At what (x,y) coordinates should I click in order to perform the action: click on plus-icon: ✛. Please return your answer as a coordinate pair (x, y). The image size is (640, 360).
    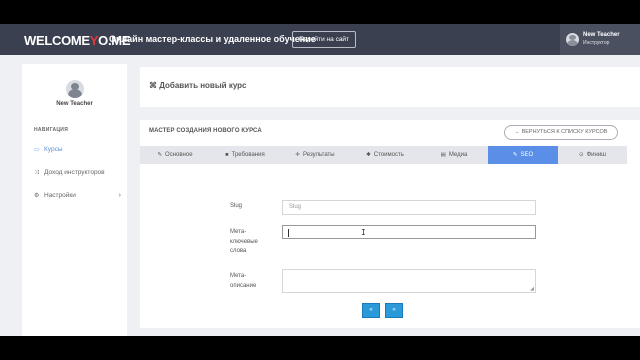
    Looking at the image, I should click on (297, 155).